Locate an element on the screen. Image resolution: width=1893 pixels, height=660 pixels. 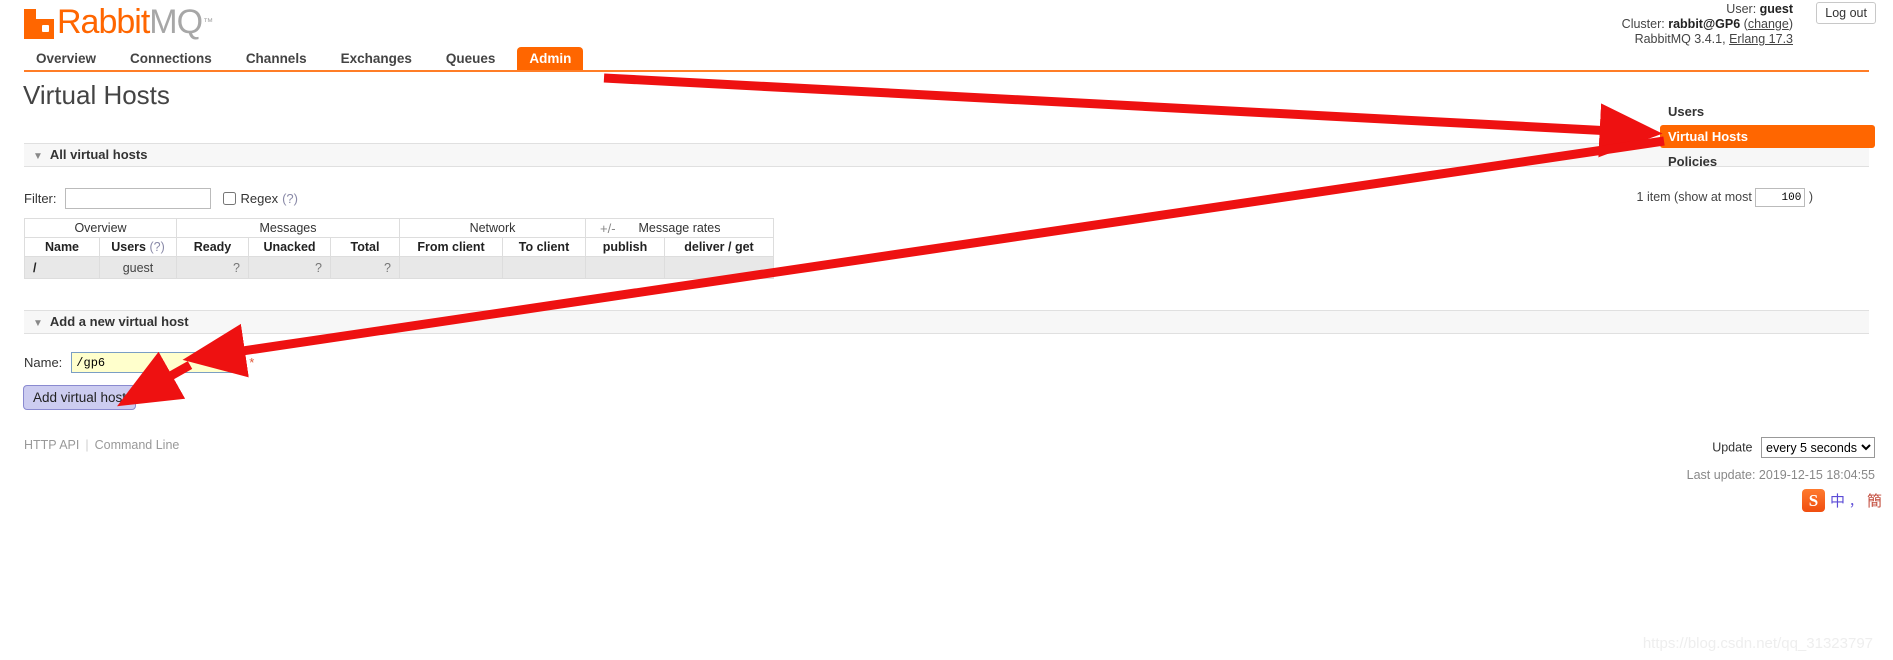
page-title: Virtual Hosts is located at coordinates (96, 95).